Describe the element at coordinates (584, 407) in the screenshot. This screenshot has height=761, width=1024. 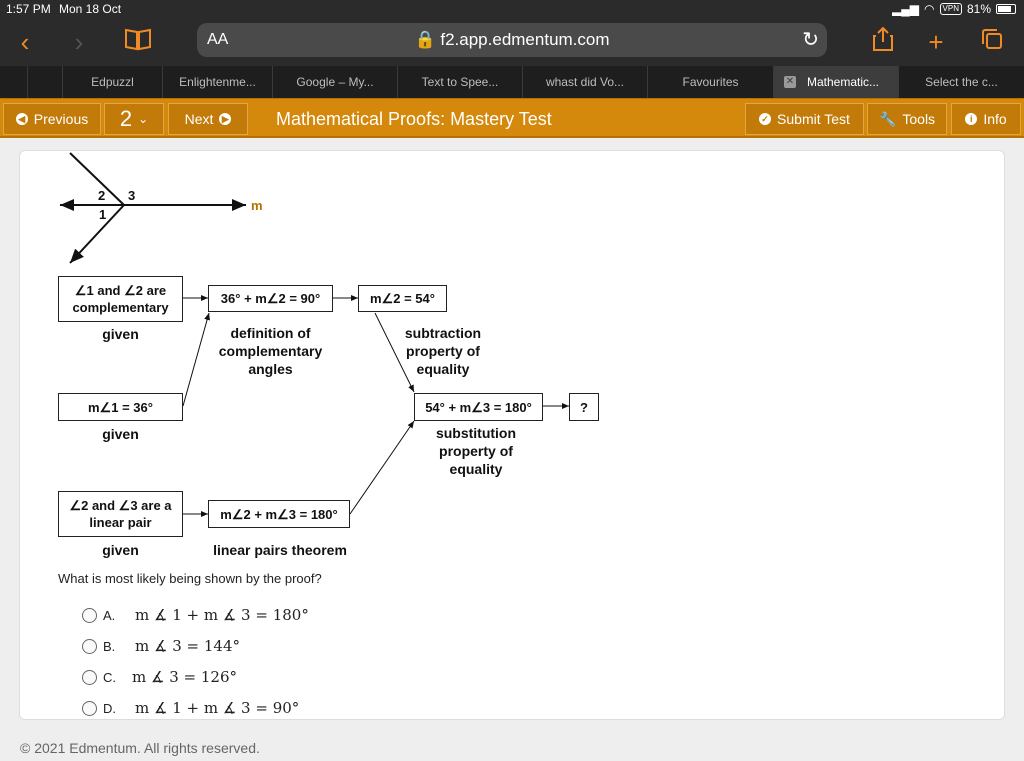
I see `statement-unknown: ?` at that location.